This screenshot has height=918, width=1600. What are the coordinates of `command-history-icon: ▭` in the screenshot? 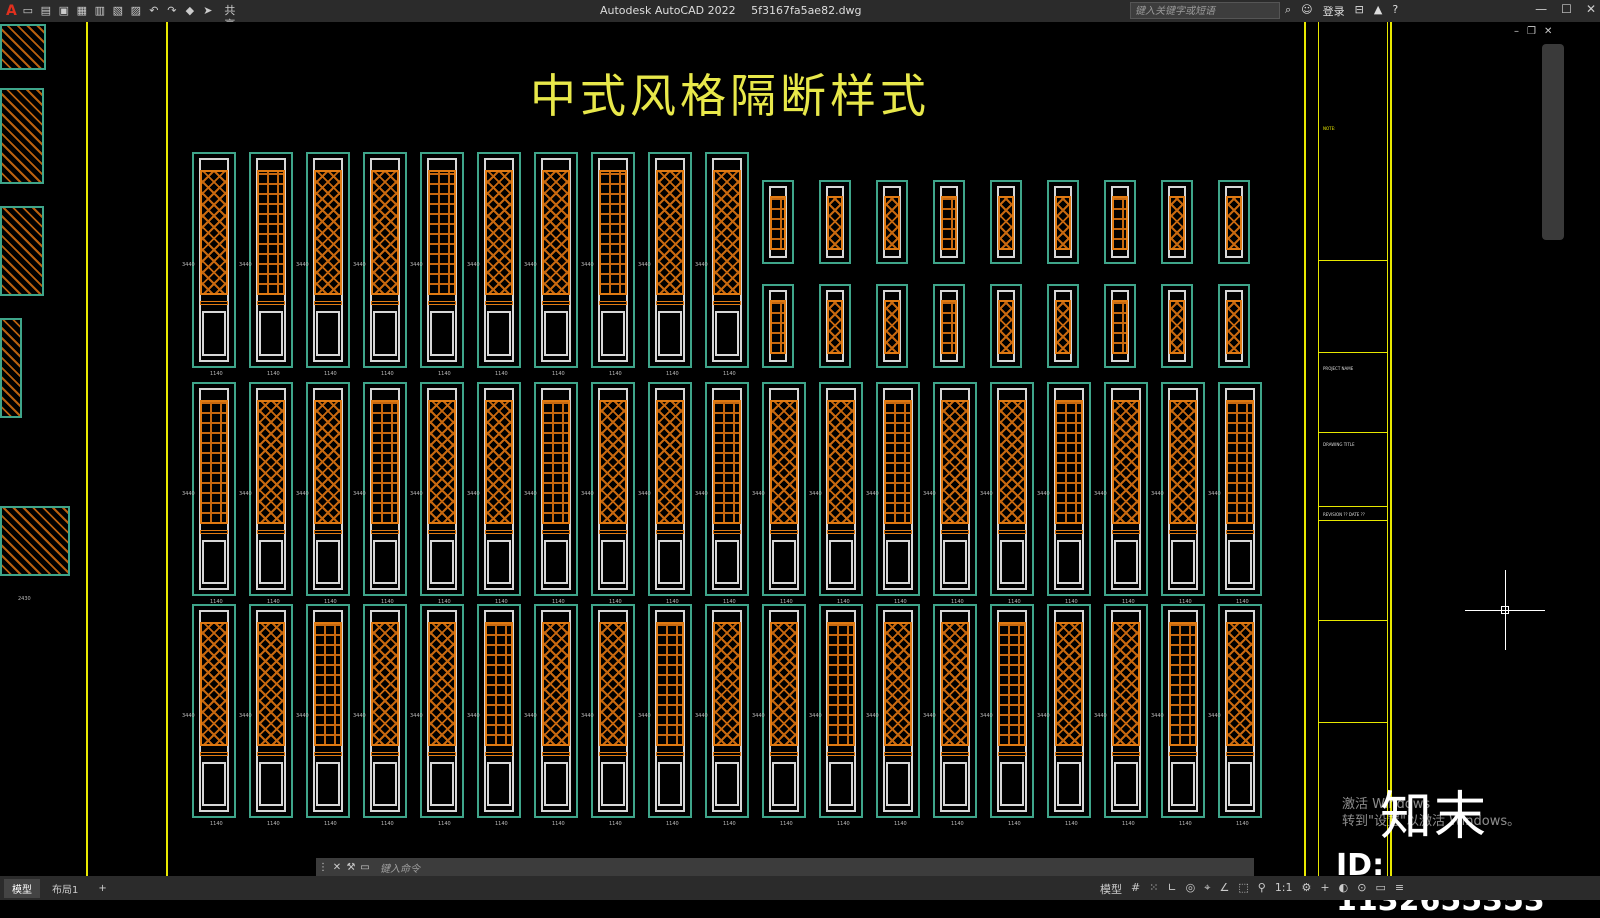 It's located at (365, 867).